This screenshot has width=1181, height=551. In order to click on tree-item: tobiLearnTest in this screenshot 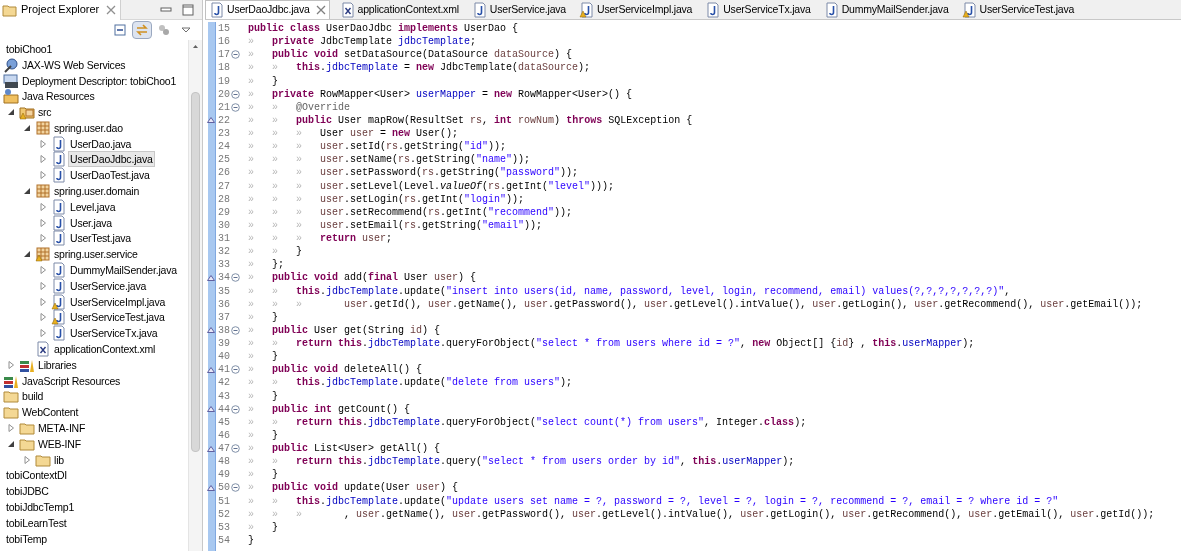, I will do `click(36, 522)`.